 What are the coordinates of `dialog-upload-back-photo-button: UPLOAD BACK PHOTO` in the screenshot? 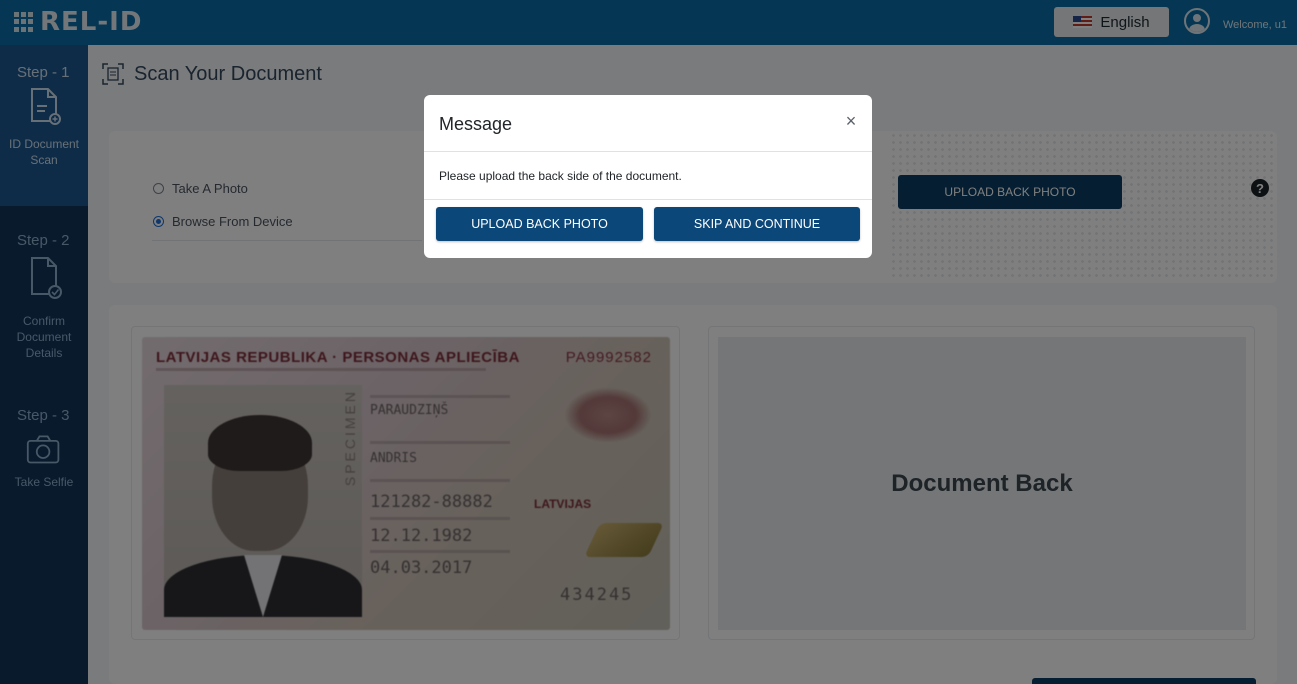 It's located at (539, 224).